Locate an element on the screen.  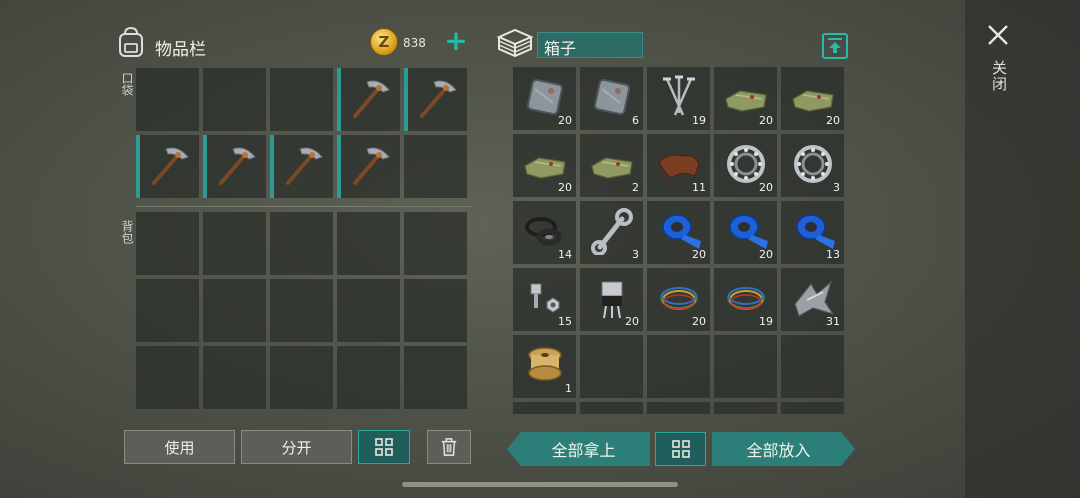
wire-spool-icon is located at coordinates (545, 364).